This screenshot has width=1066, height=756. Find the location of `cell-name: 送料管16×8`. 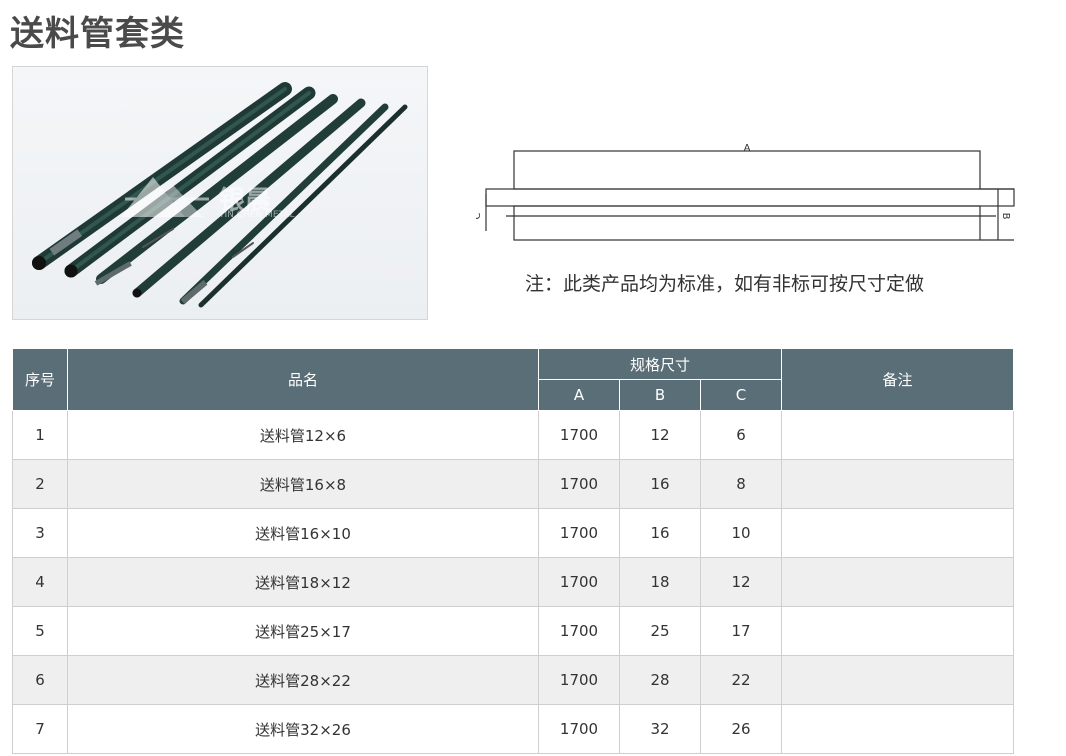

cell-name: 送料管16×8 is located at coordinates (303, 484).